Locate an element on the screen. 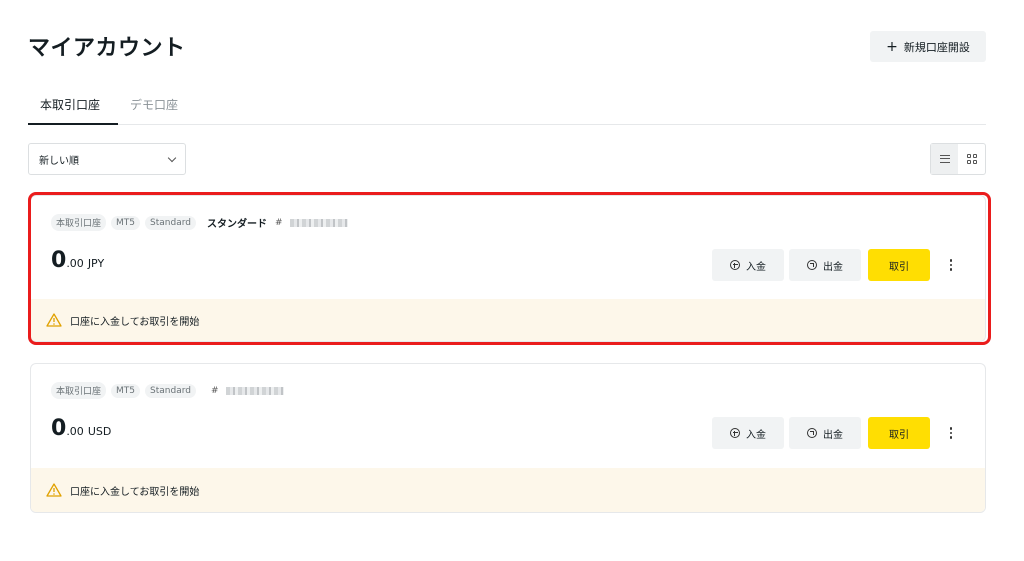 Image resolution: width=1024 pixels, height=561 pixels. new-account-button: + 新規口座開設 is located at coordinates (928, 46).